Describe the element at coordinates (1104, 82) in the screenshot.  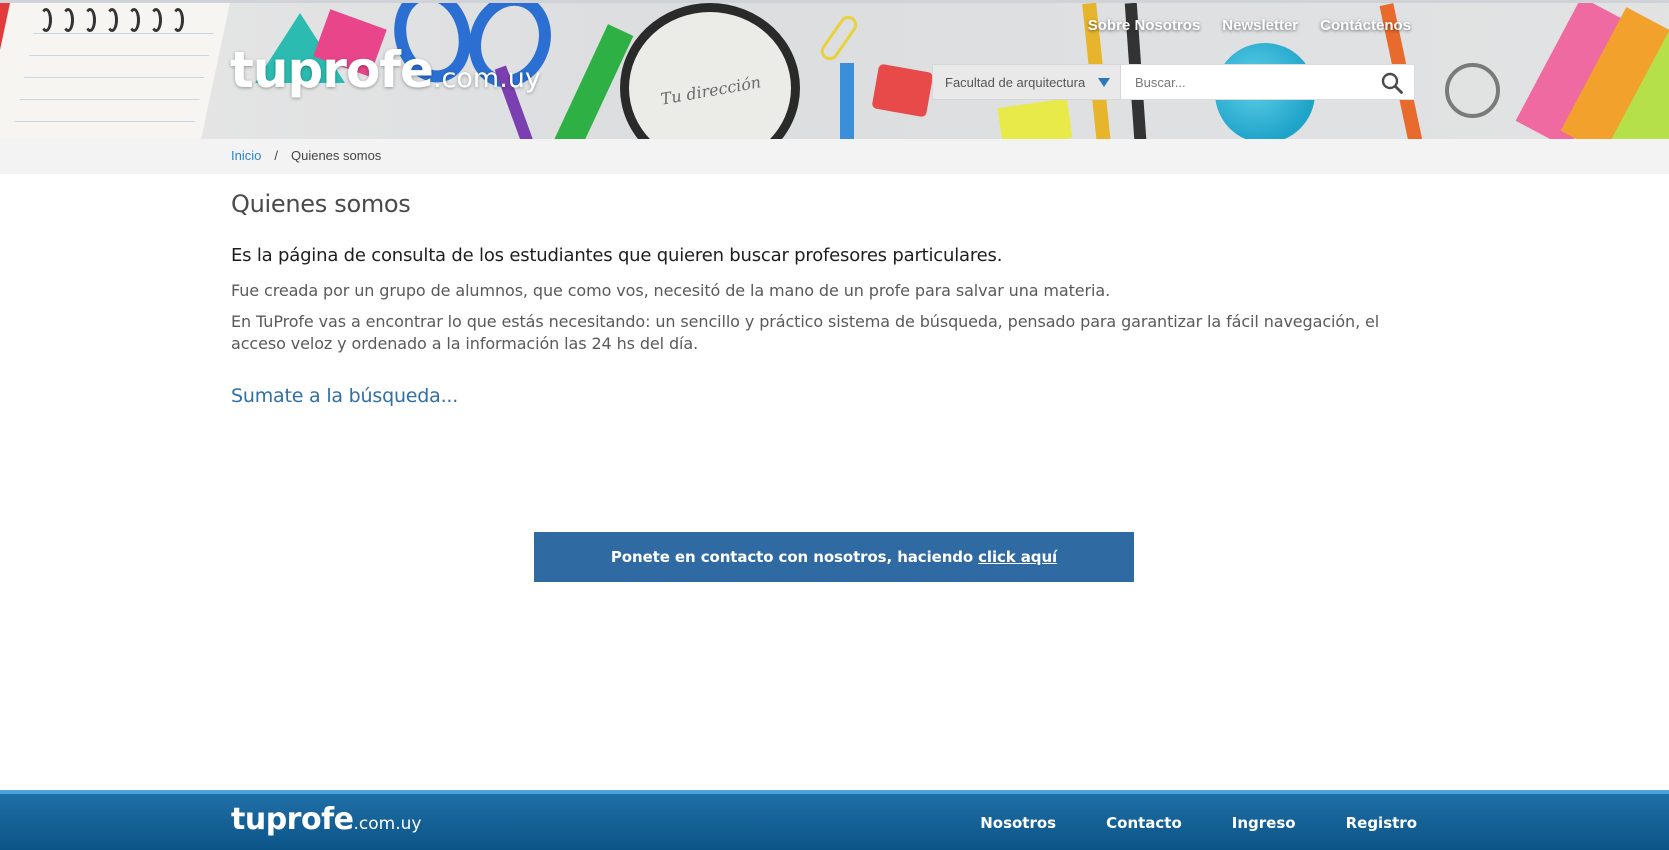
I see `triangle-down-icon` at that location.